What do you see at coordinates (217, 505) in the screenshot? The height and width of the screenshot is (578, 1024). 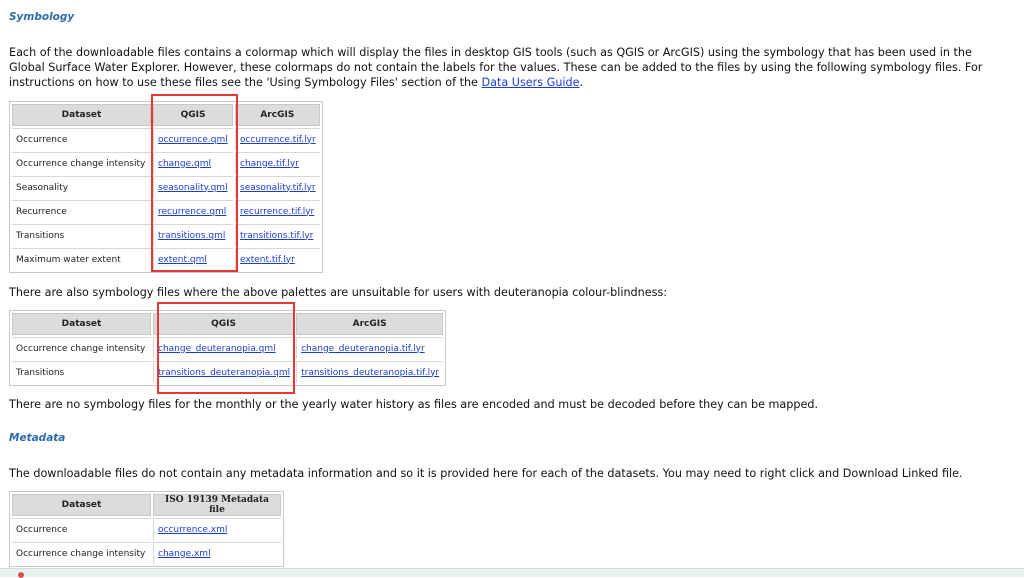 I see `col-header-metadata-file: ISO 19139 Metadata file` at bounding box center [217, 505].